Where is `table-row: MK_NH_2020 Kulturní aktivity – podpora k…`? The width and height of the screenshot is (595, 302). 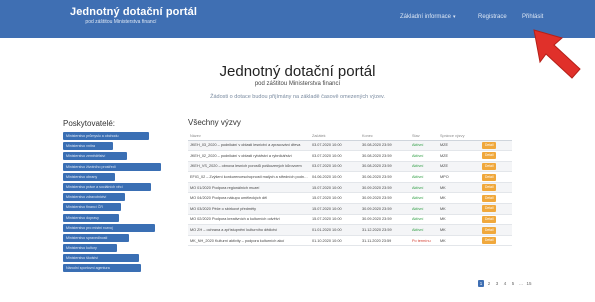
table-row: MK_NH_2020 Kulturní aktivity – podpora k… is located at coordinates (350, 241).